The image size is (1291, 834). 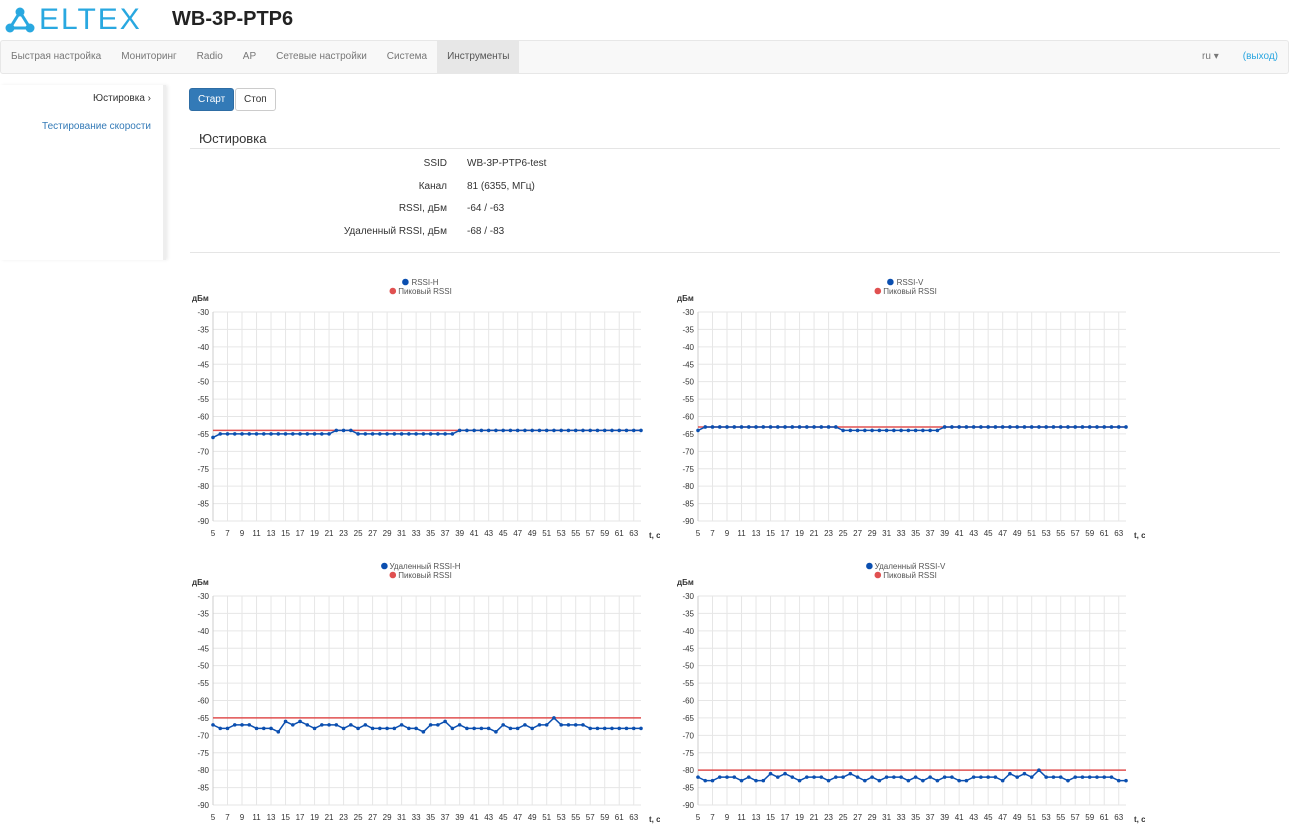 I want to click on x-tick-label: 29, so click(x=872, y=817).